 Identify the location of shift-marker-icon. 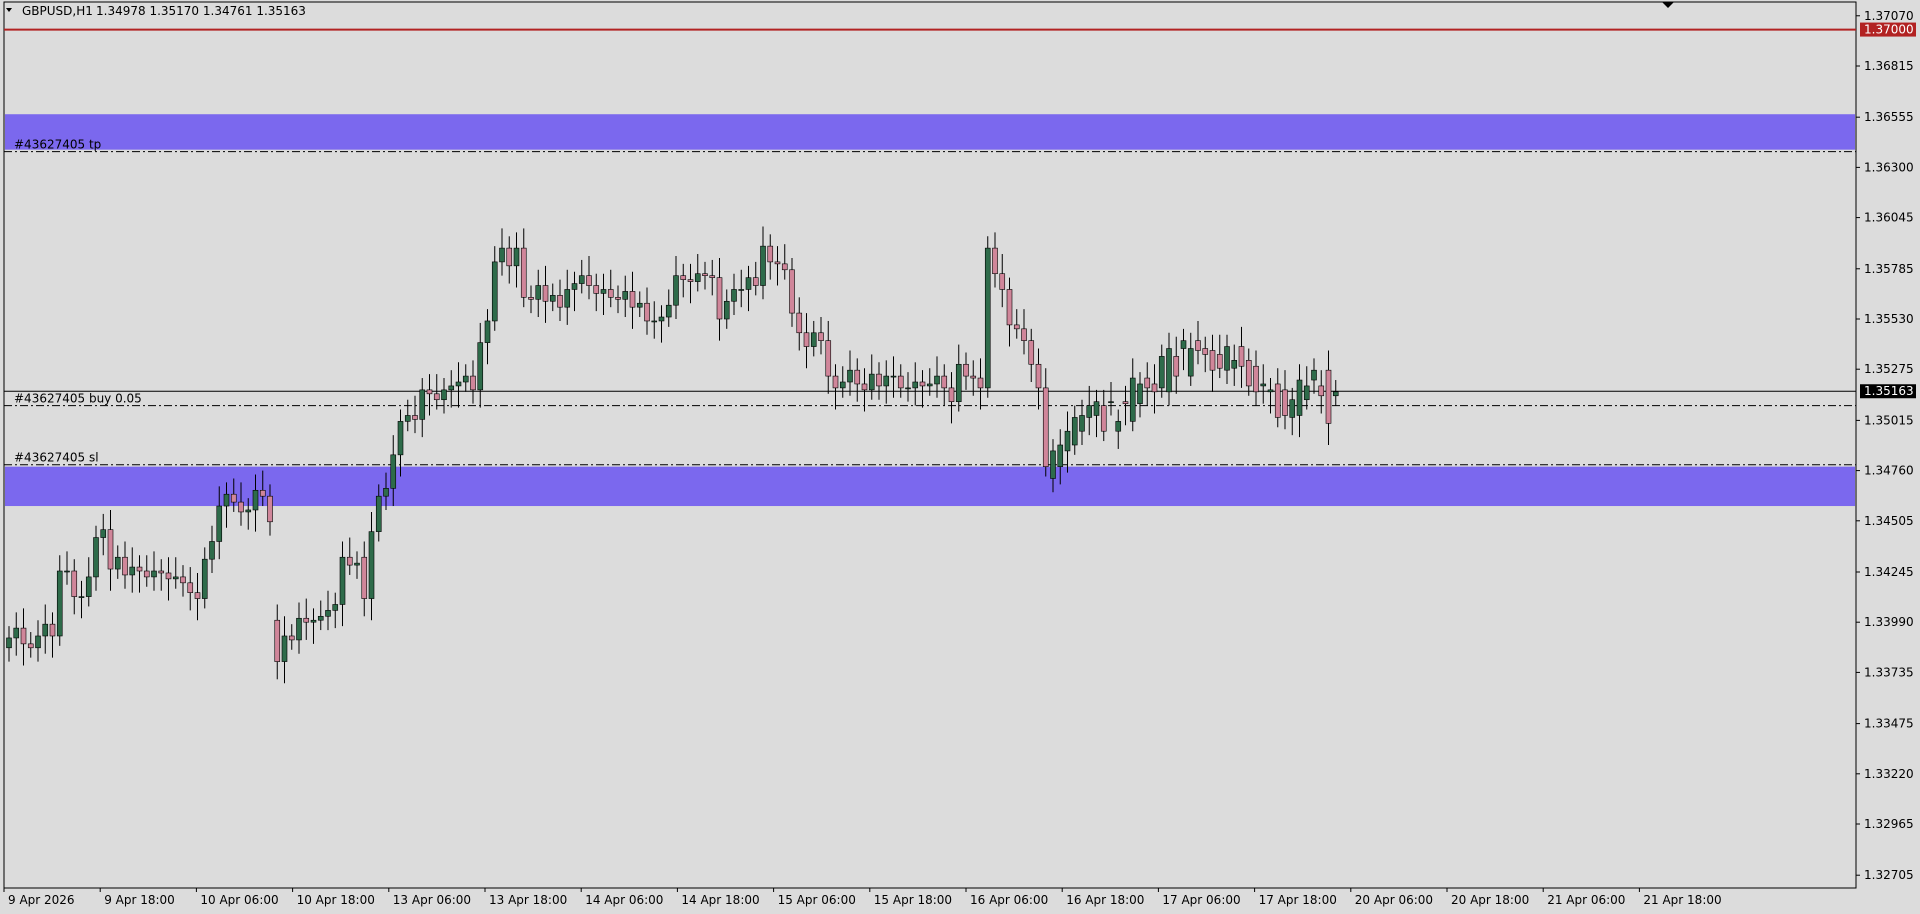
(1668, 5).